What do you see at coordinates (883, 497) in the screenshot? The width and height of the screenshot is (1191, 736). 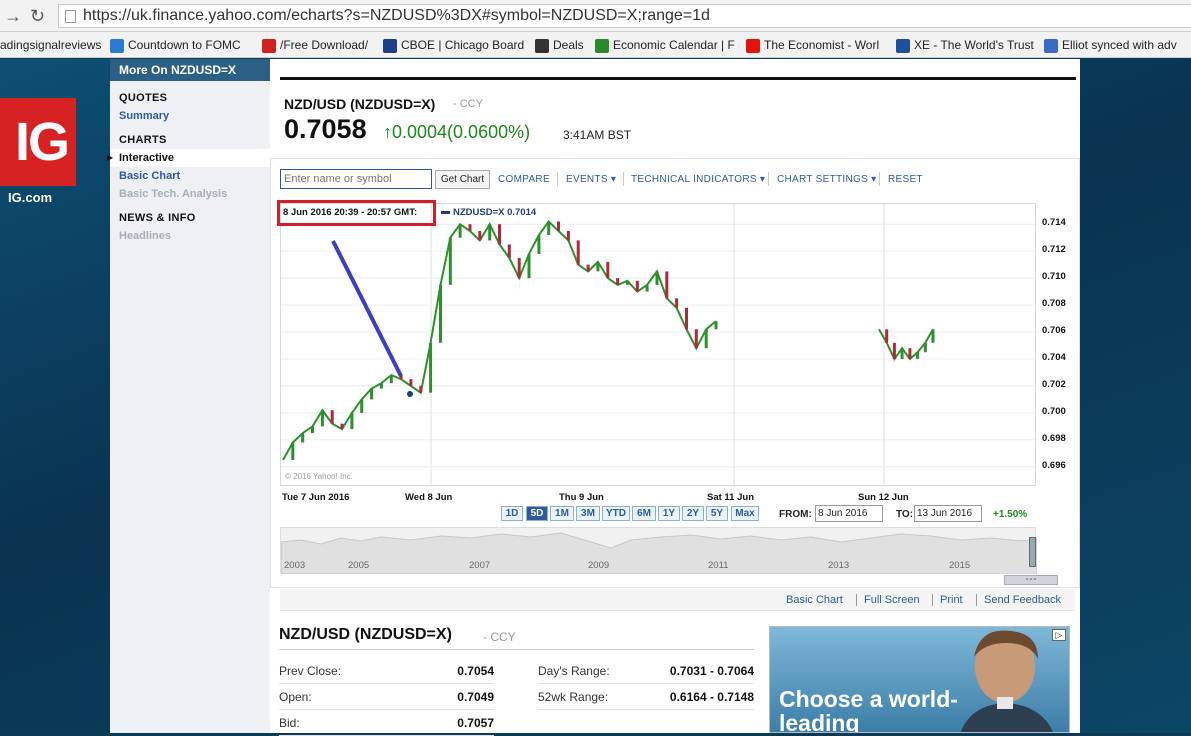 I see `x-tick-label: Sun 12 Jun` at bounding box center [883, 497].